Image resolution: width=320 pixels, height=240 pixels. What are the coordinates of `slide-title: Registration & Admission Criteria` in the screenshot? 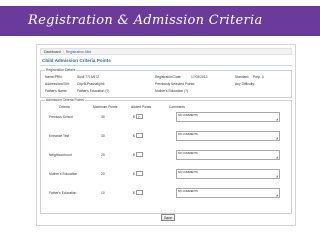 It's located at (160, 21).